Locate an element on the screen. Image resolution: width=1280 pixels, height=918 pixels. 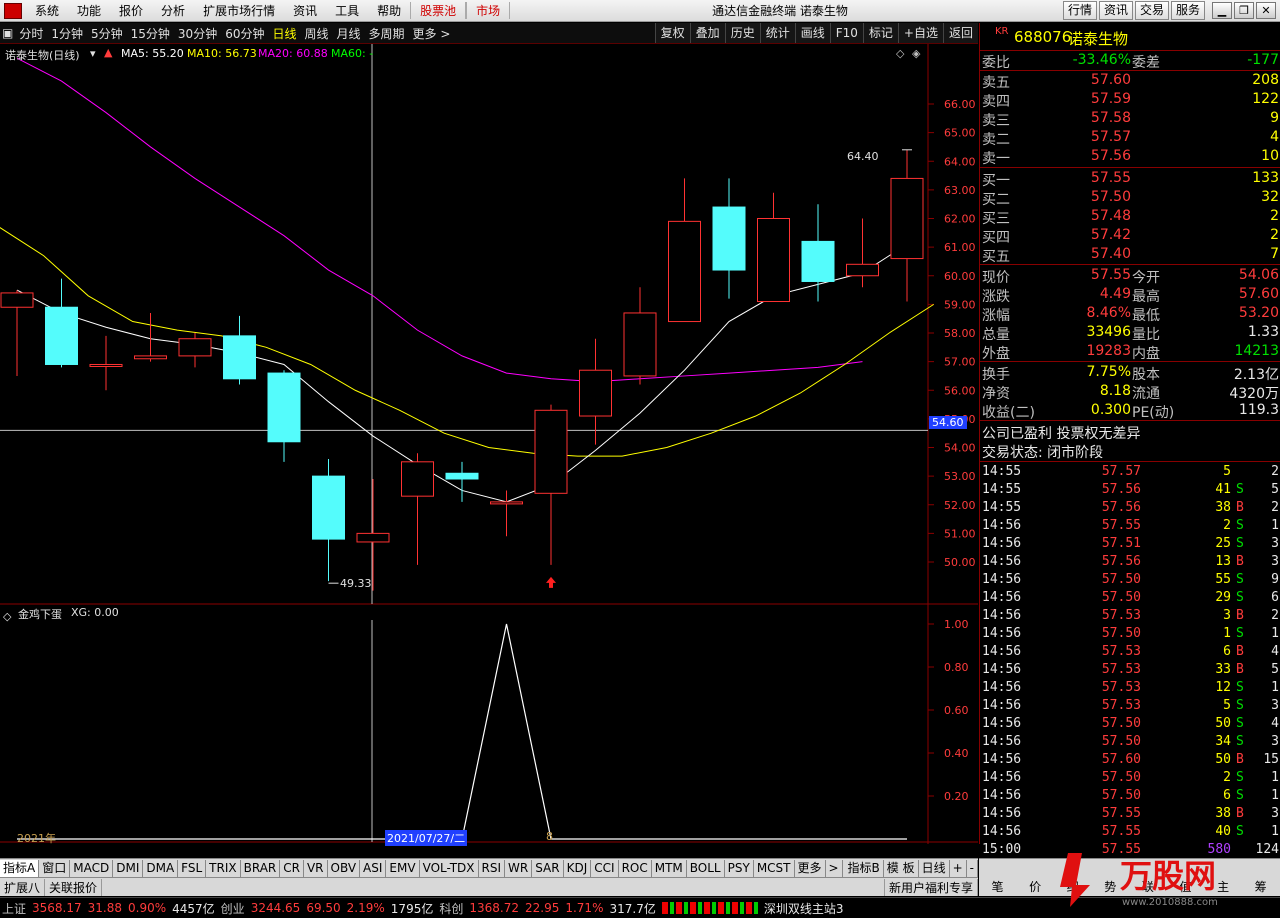
bid-row: 买一 57.55 133 is located at coordinates (1130, 179).